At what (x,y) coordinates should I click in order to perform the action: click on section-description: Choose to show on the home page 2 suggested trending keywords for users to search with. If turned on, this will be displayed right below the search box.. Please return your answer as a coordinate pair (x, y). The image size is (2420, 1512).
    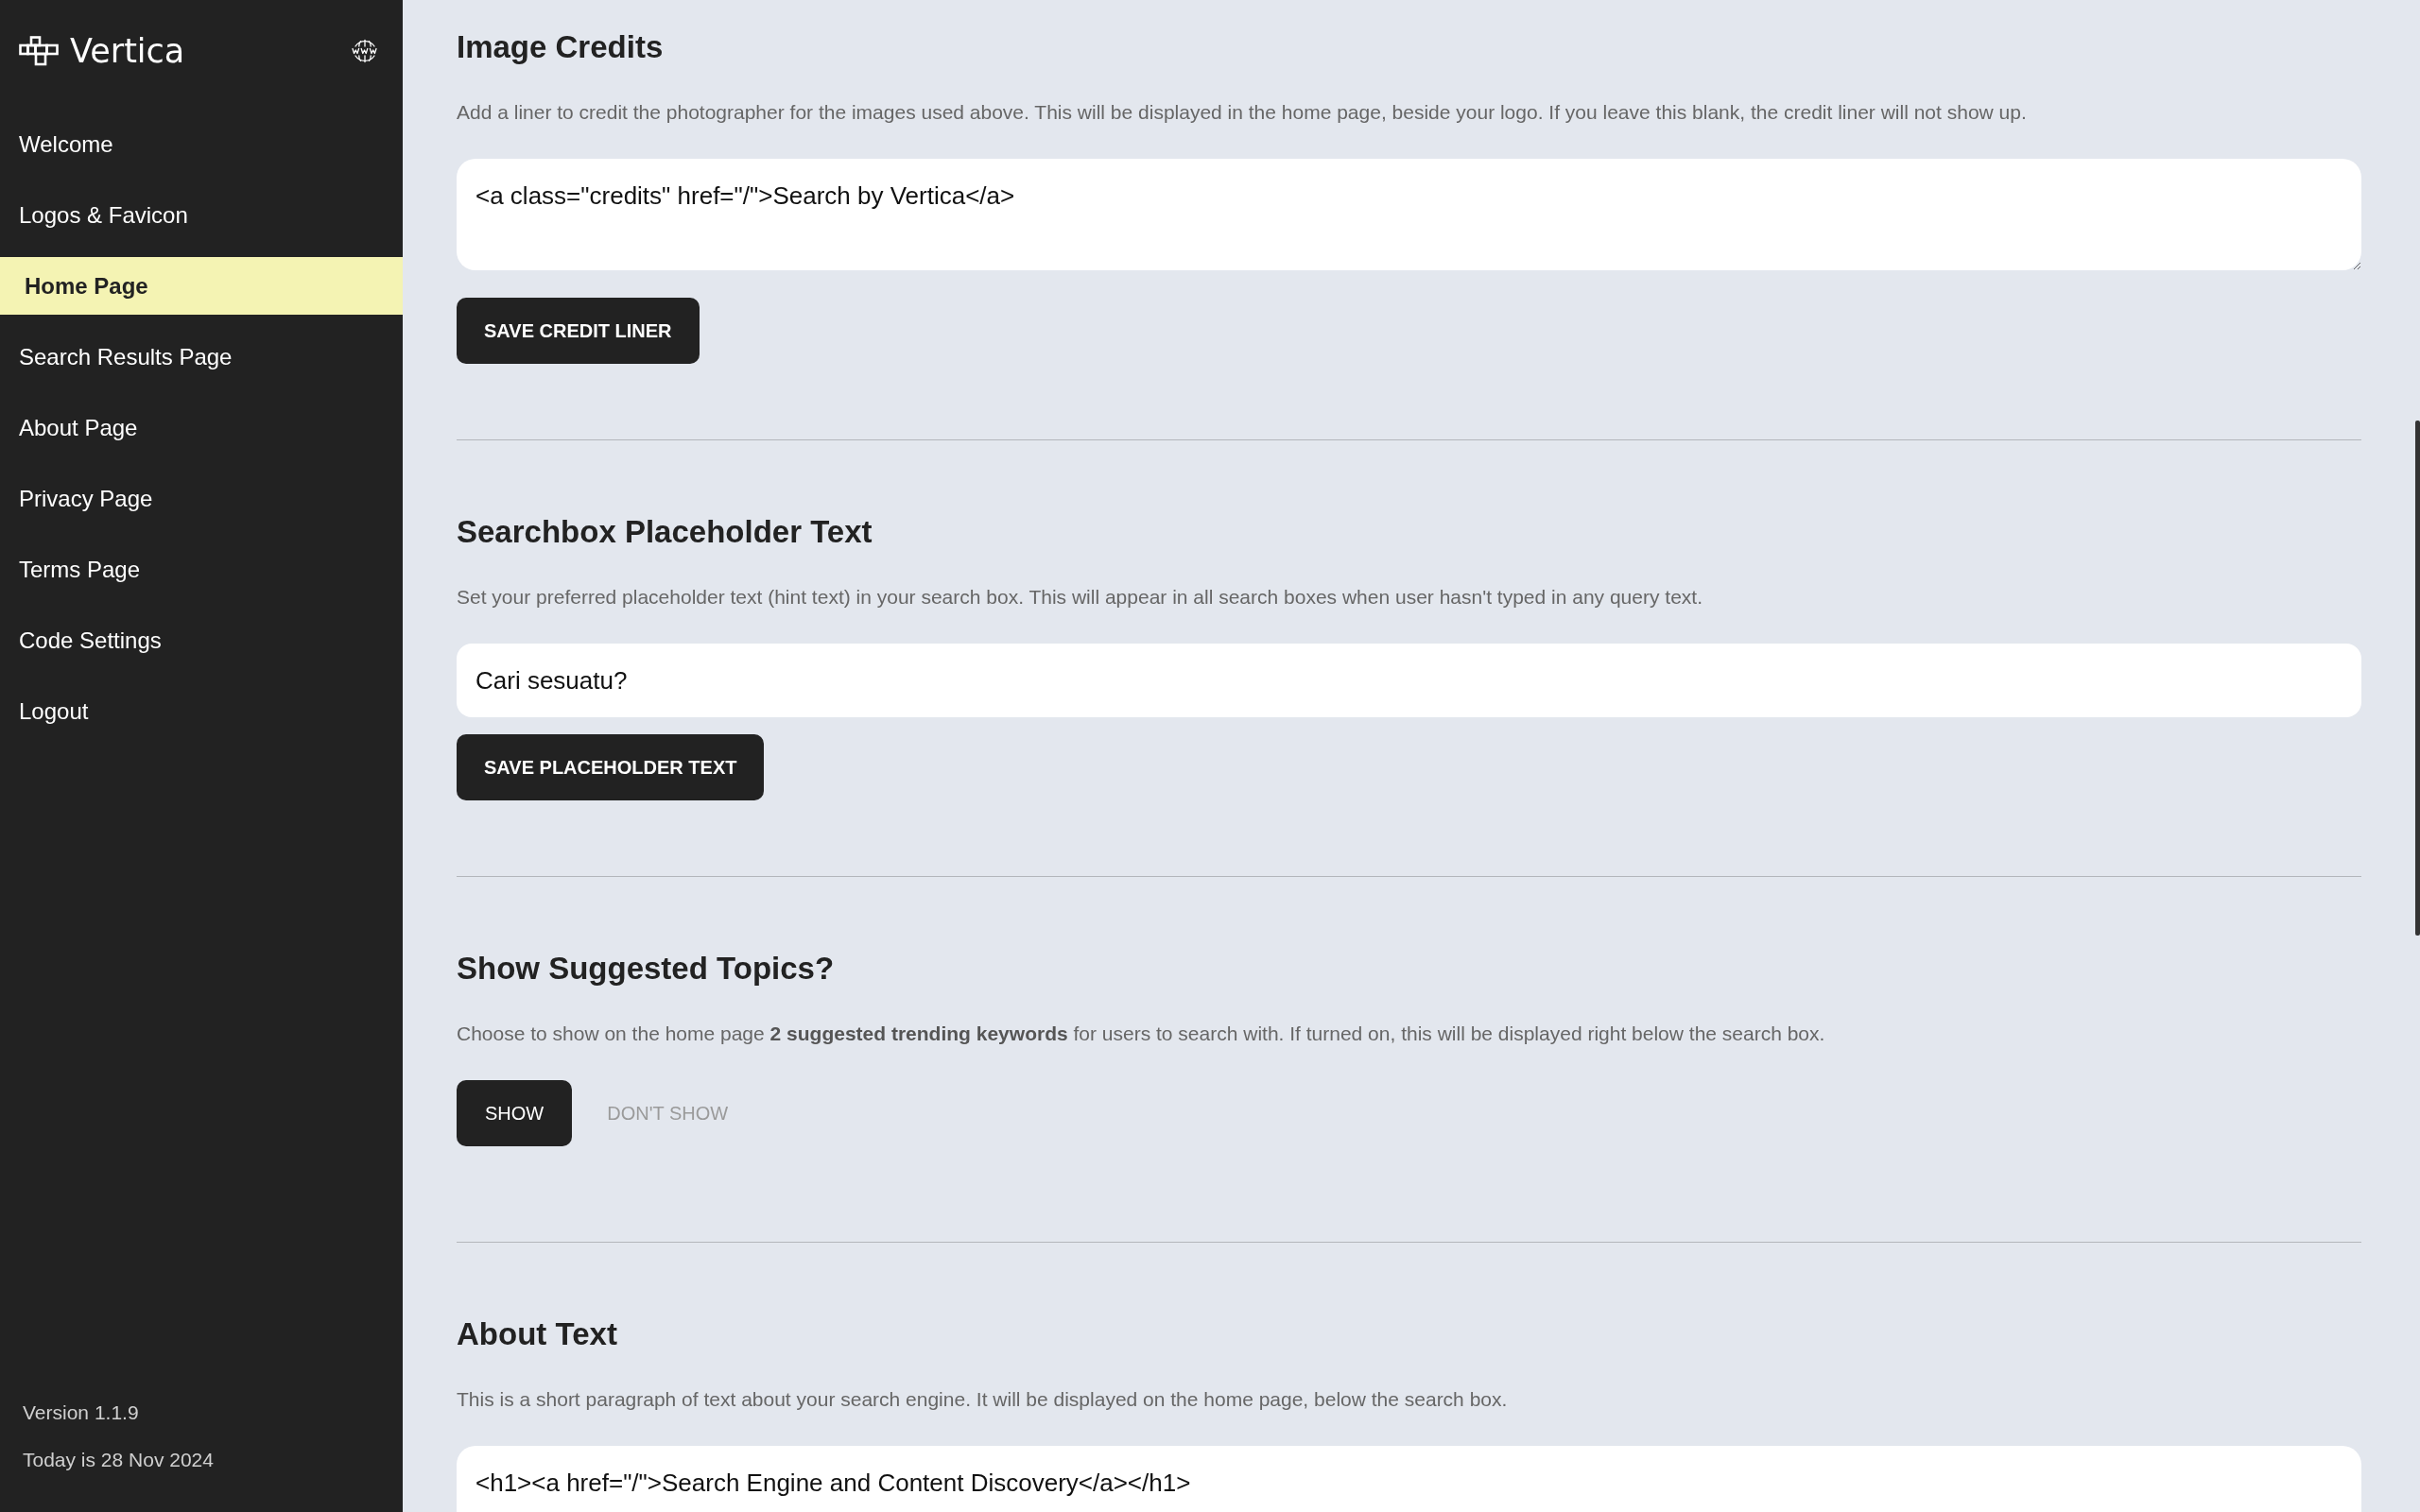
    Looking at the image, I should click on (1141, 1034).